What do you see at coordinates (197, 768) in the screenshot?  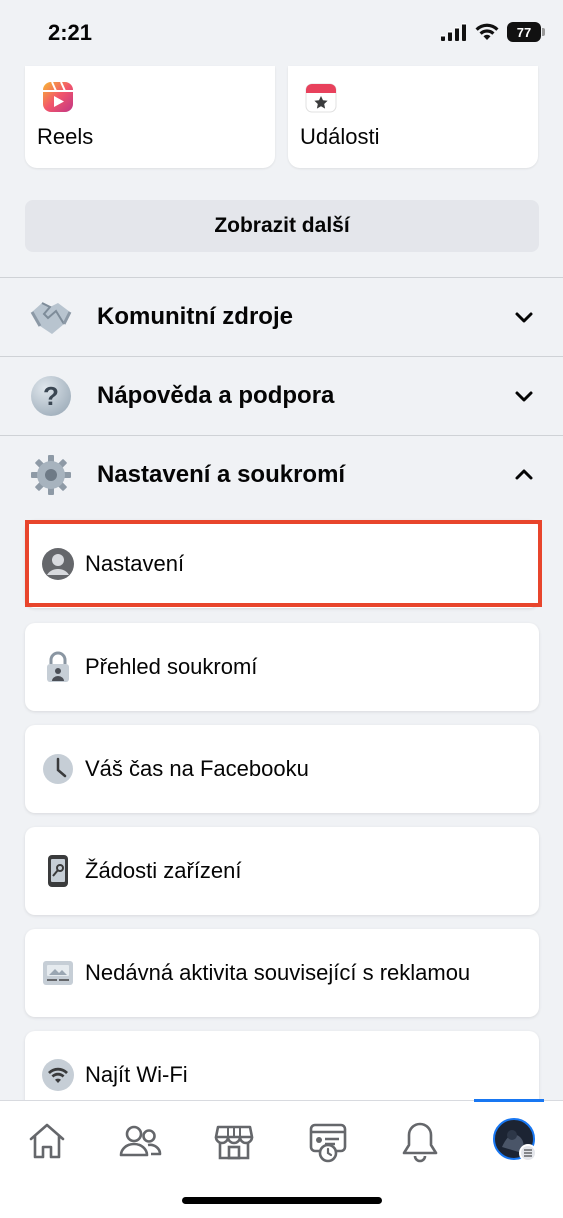 I see `menu-item-label: Váš čas na Facebooku` at bounding box center [197, 768].